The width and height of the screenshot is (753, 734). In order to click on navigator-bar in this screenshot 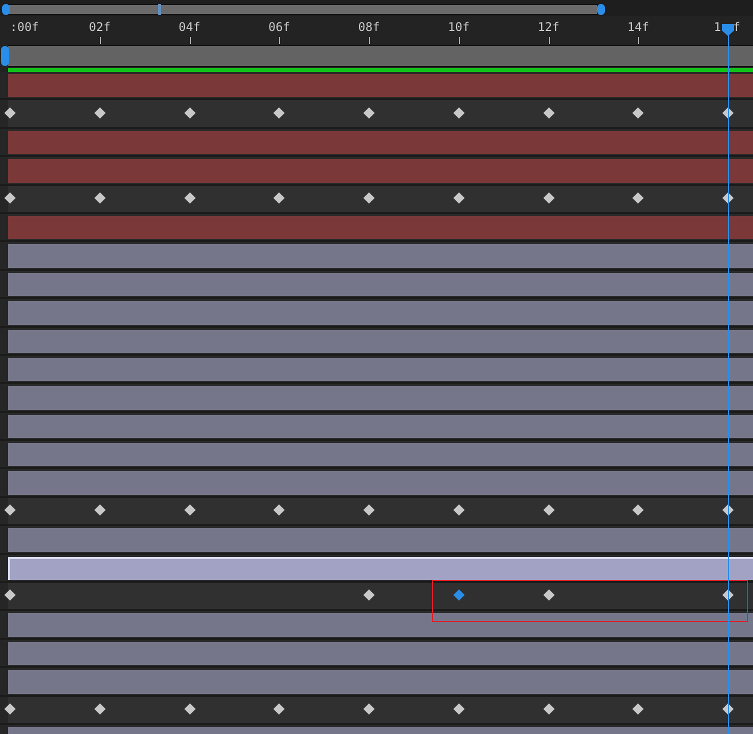, I will do `click(303, 9)`.